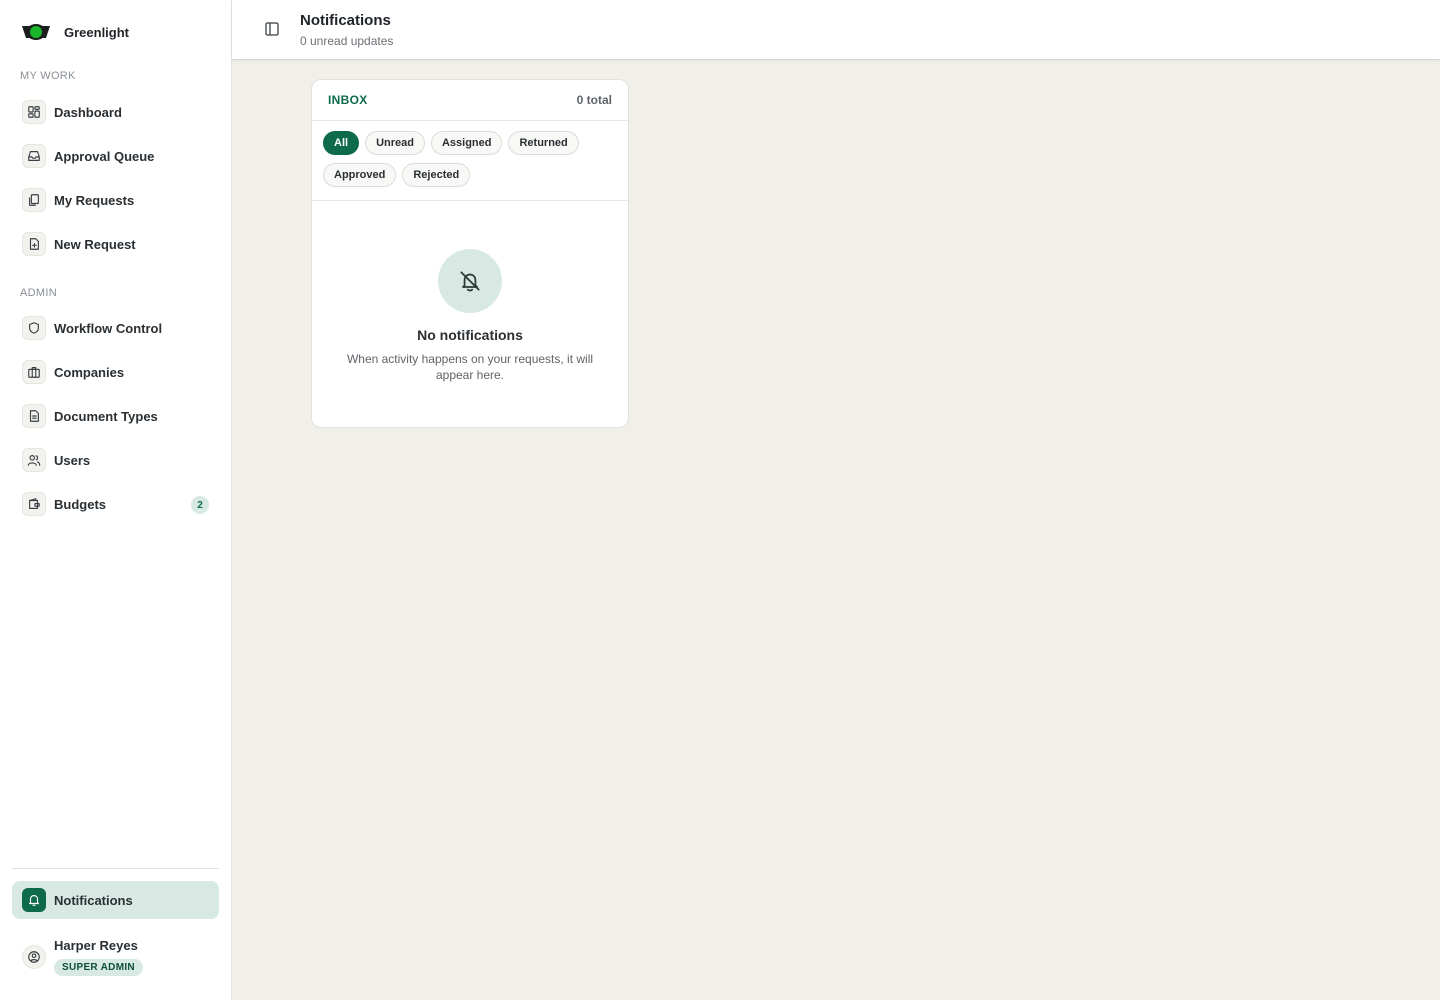  I want to click on sidebar-item-label: Users, so click(72, 460).